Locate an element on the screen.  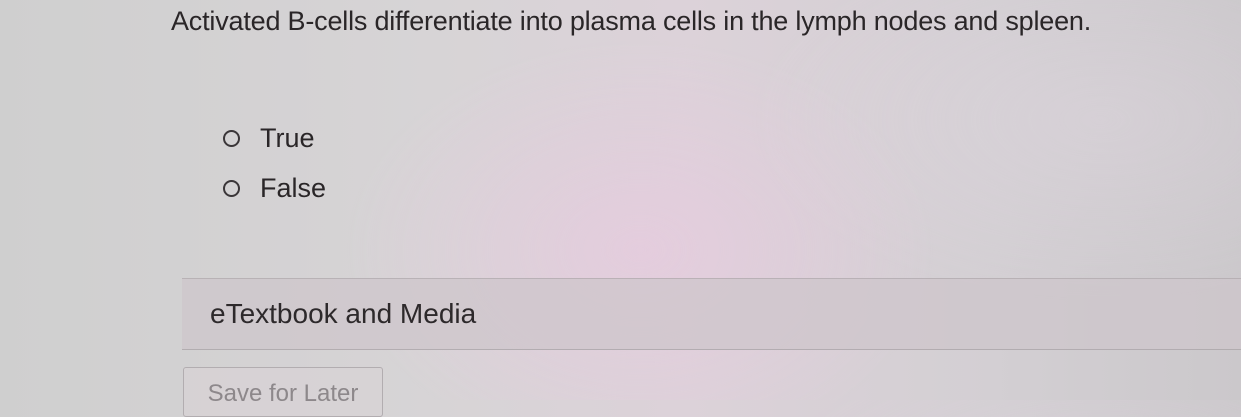
option-label: True is located at coordinates (287, 137).